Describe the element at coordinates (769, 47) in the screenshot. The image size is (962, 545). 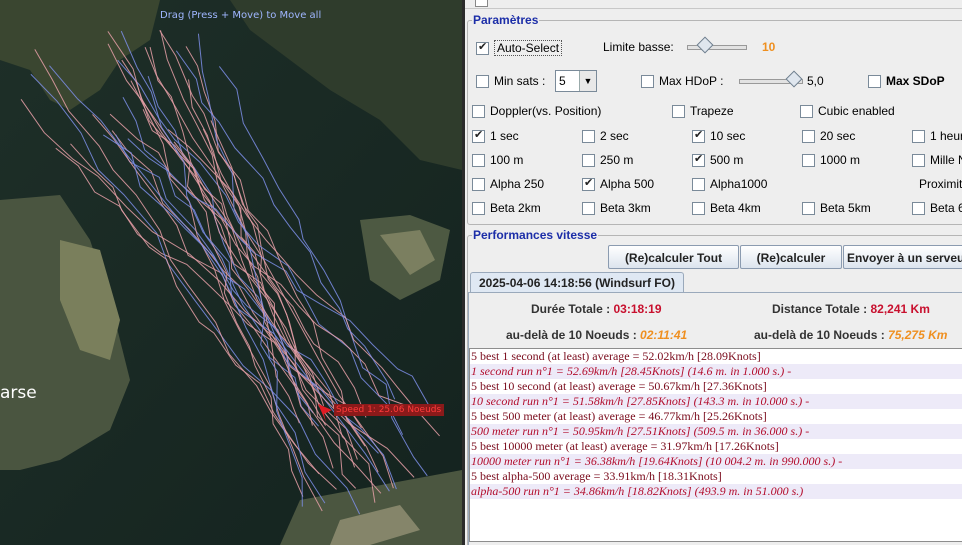
I see `limite-basse-value: 10` at that location.